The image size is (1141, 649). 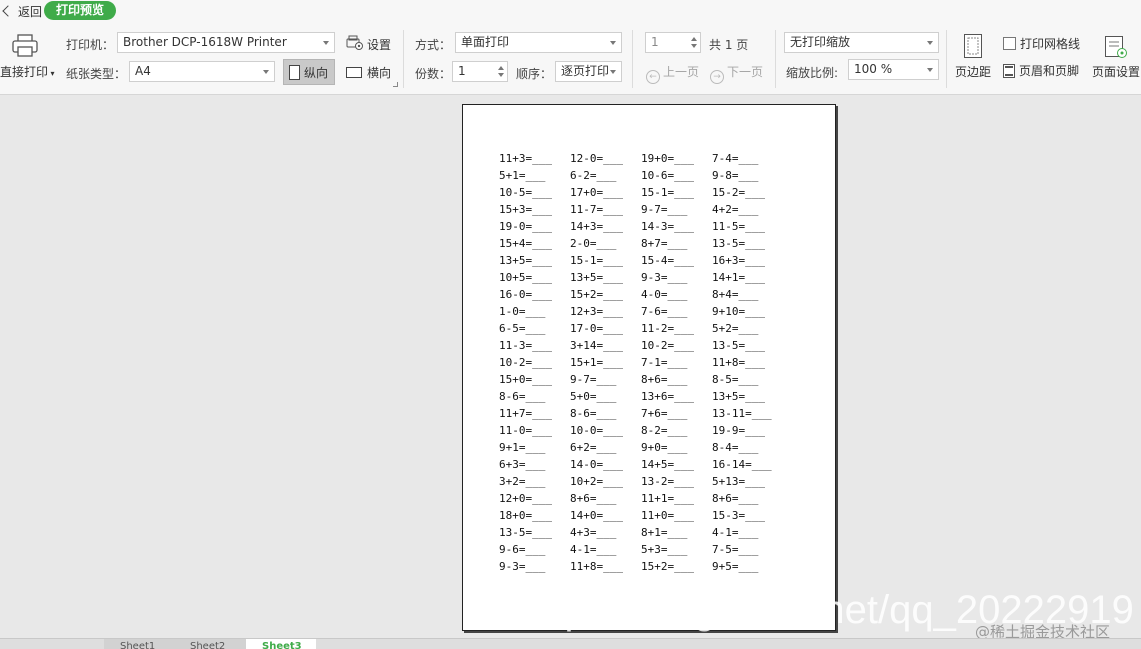 I want to click on header-footer-button: 页眉和页脚, so click(x=1041, y=70).